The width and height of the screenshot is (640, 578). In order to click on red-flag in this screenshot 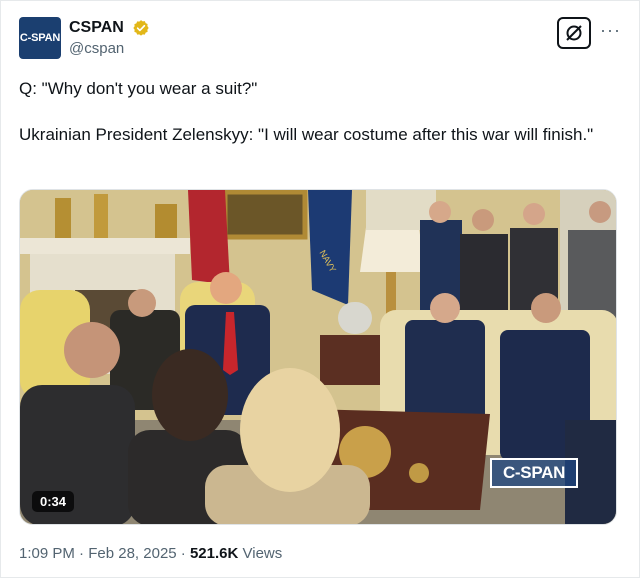, I will do `click(209, 237)`.